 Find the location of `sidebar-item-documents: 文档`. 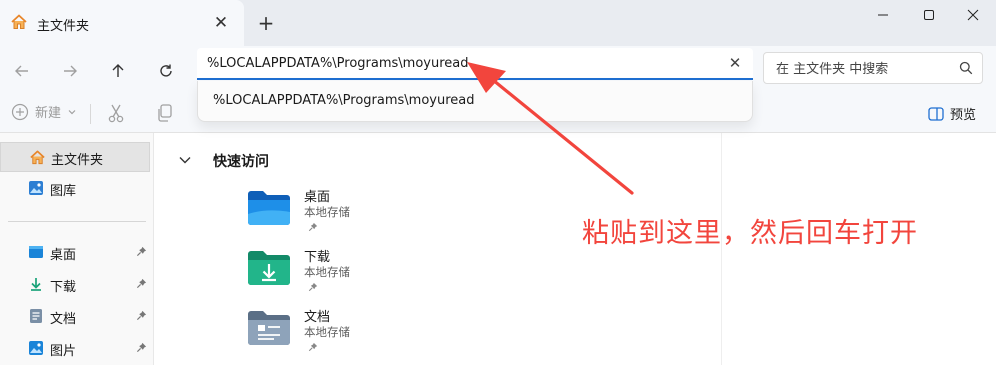

sidebar-item-documents: 文档 is located at coordinates (75, 316).